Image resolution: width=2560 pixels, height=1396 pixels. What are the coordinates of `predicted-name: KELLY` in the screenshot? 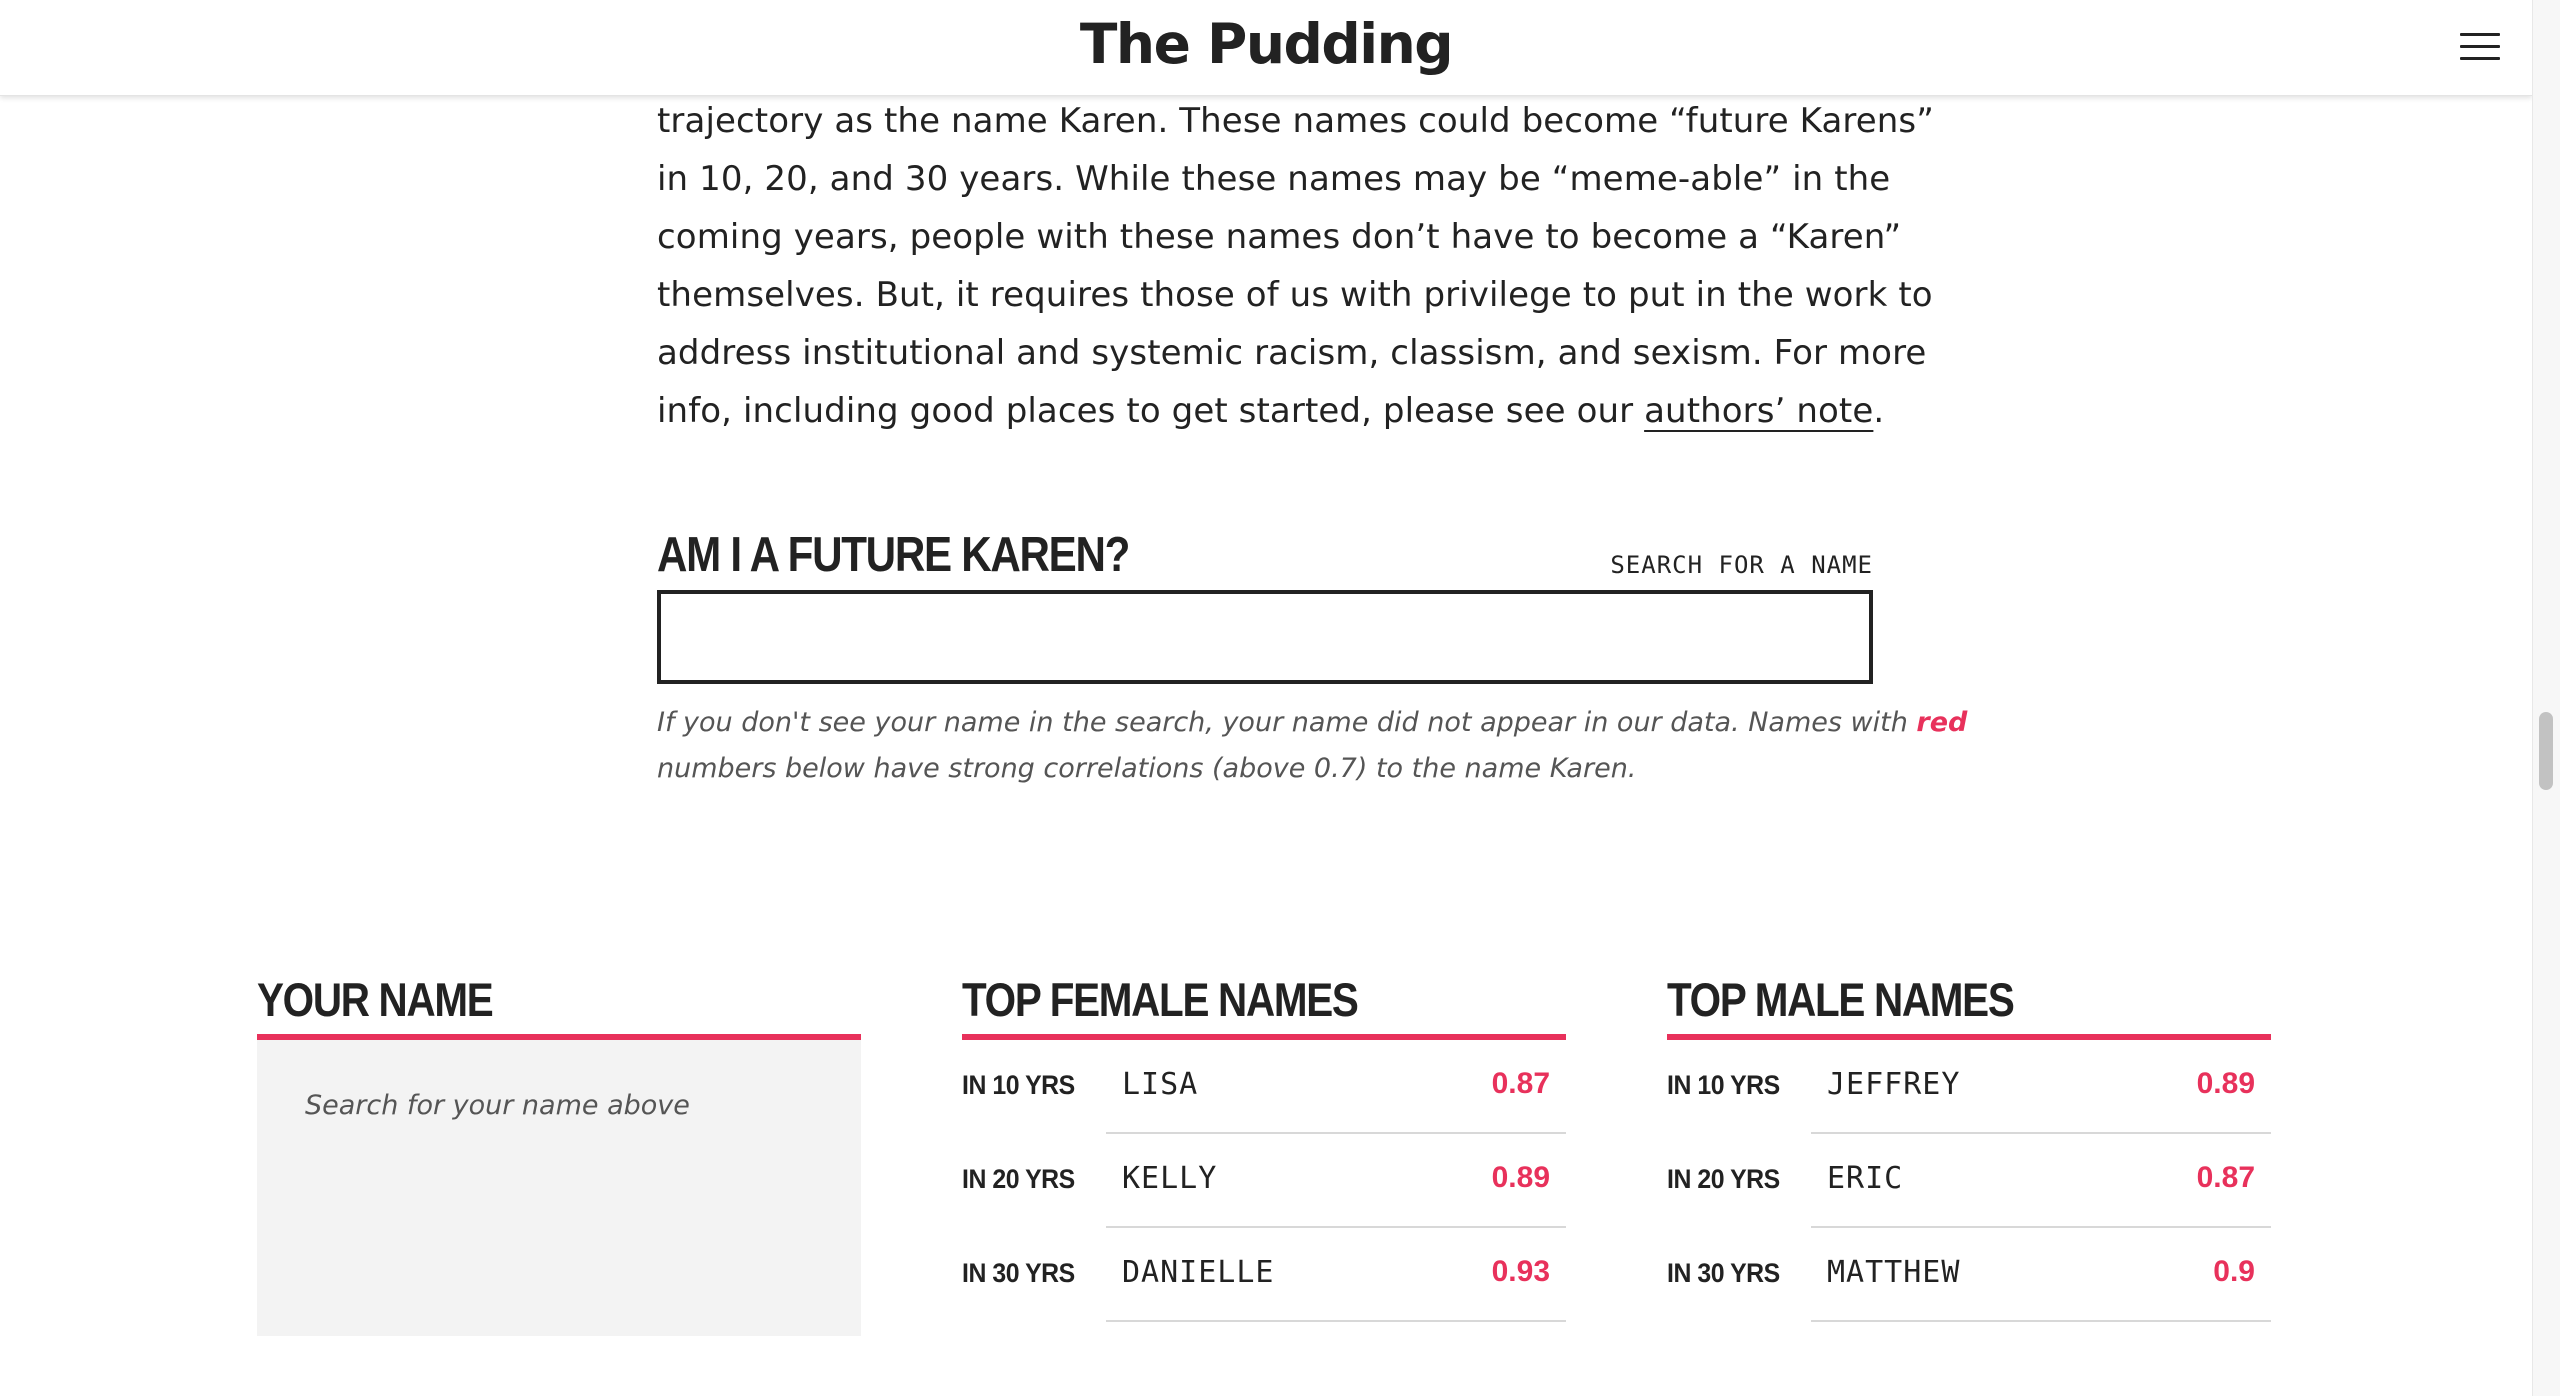 It's located at (1170, 1178).